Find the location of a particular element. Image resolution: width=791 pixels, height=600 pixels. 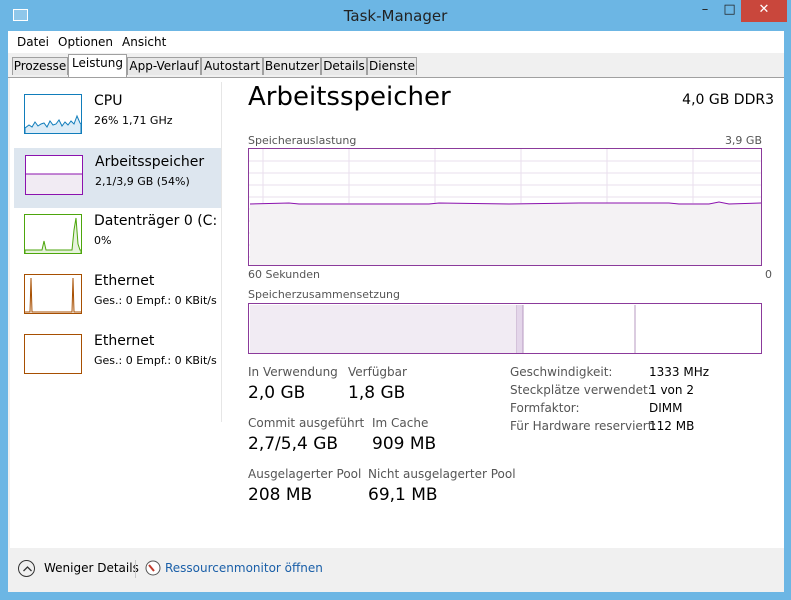

tab-benutzer: Benutzer is located at coordinates (292, 66).